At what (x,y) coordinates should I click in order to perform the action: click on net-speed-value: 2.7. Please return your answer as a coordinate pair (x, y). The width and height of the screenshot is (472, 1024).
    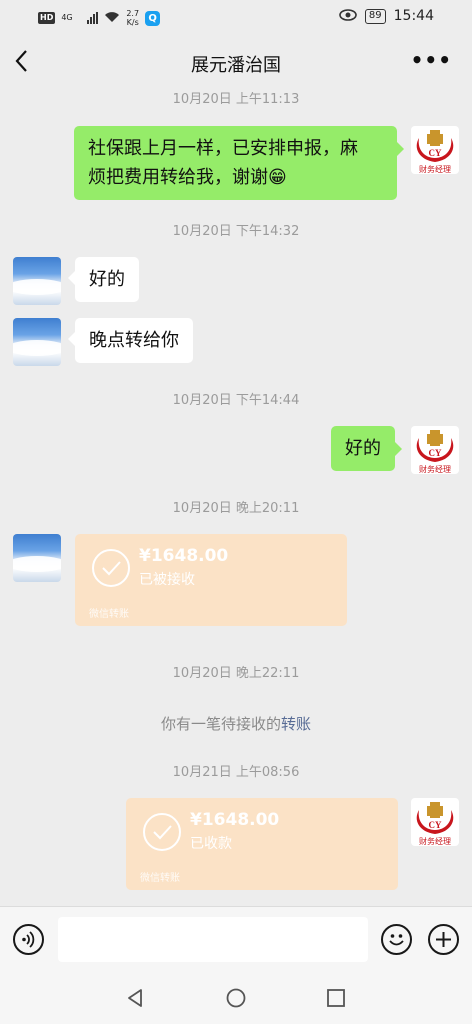
    Looking at the image, I should click on (133, 13).